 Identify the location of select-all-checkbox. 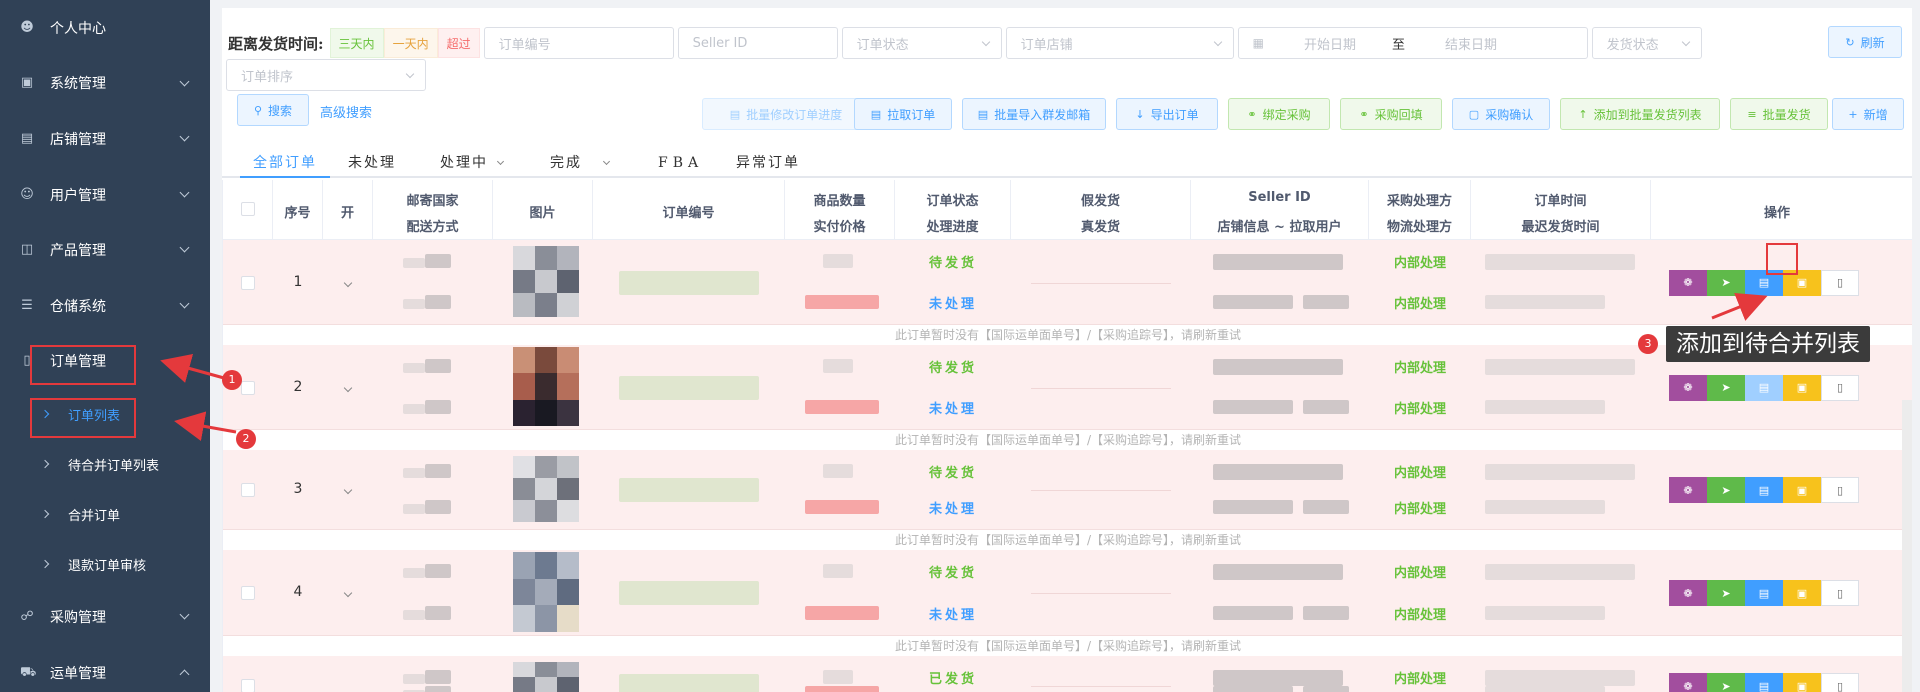
(247, 209).